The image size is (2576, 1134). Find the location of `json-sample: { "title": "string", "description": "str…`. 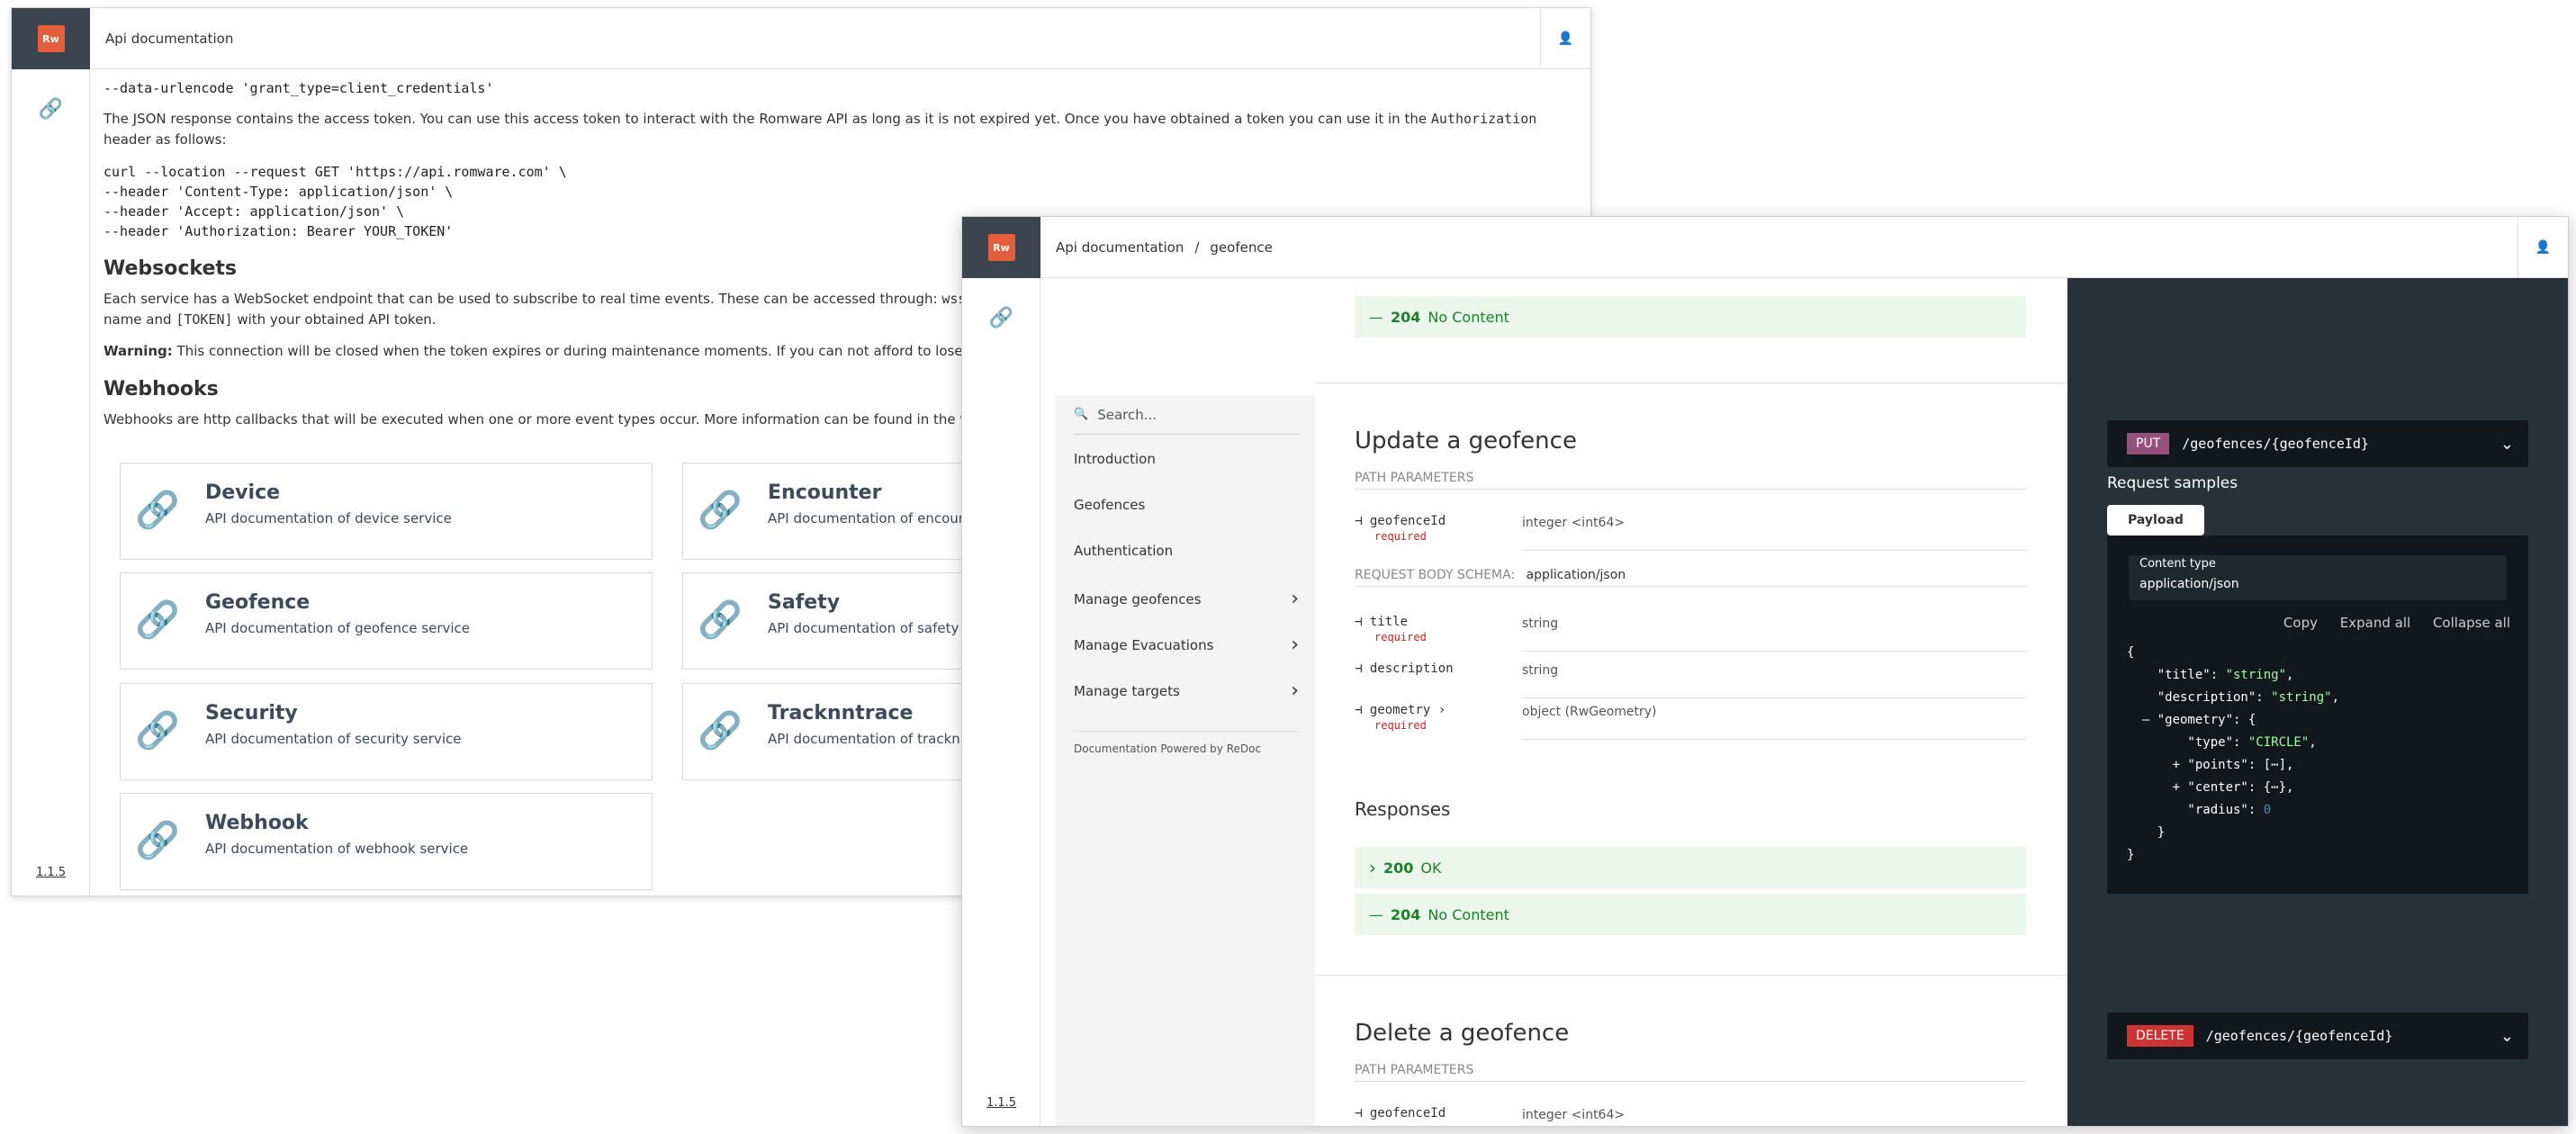

json-sample: { "title": "string", "description": "str… is located at coordinates (2233, 754).